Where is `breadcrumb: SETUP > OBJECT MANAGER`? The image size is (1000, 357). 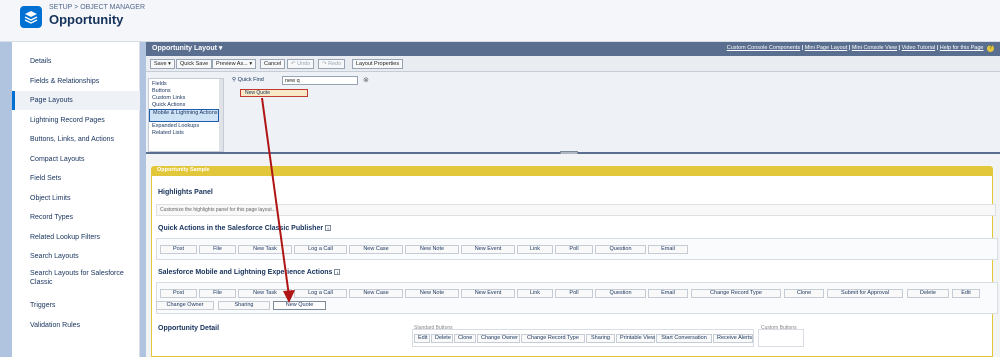 breadcrumb: SETUP > OBJECT MANAGER is located at coordinates (97, 7).